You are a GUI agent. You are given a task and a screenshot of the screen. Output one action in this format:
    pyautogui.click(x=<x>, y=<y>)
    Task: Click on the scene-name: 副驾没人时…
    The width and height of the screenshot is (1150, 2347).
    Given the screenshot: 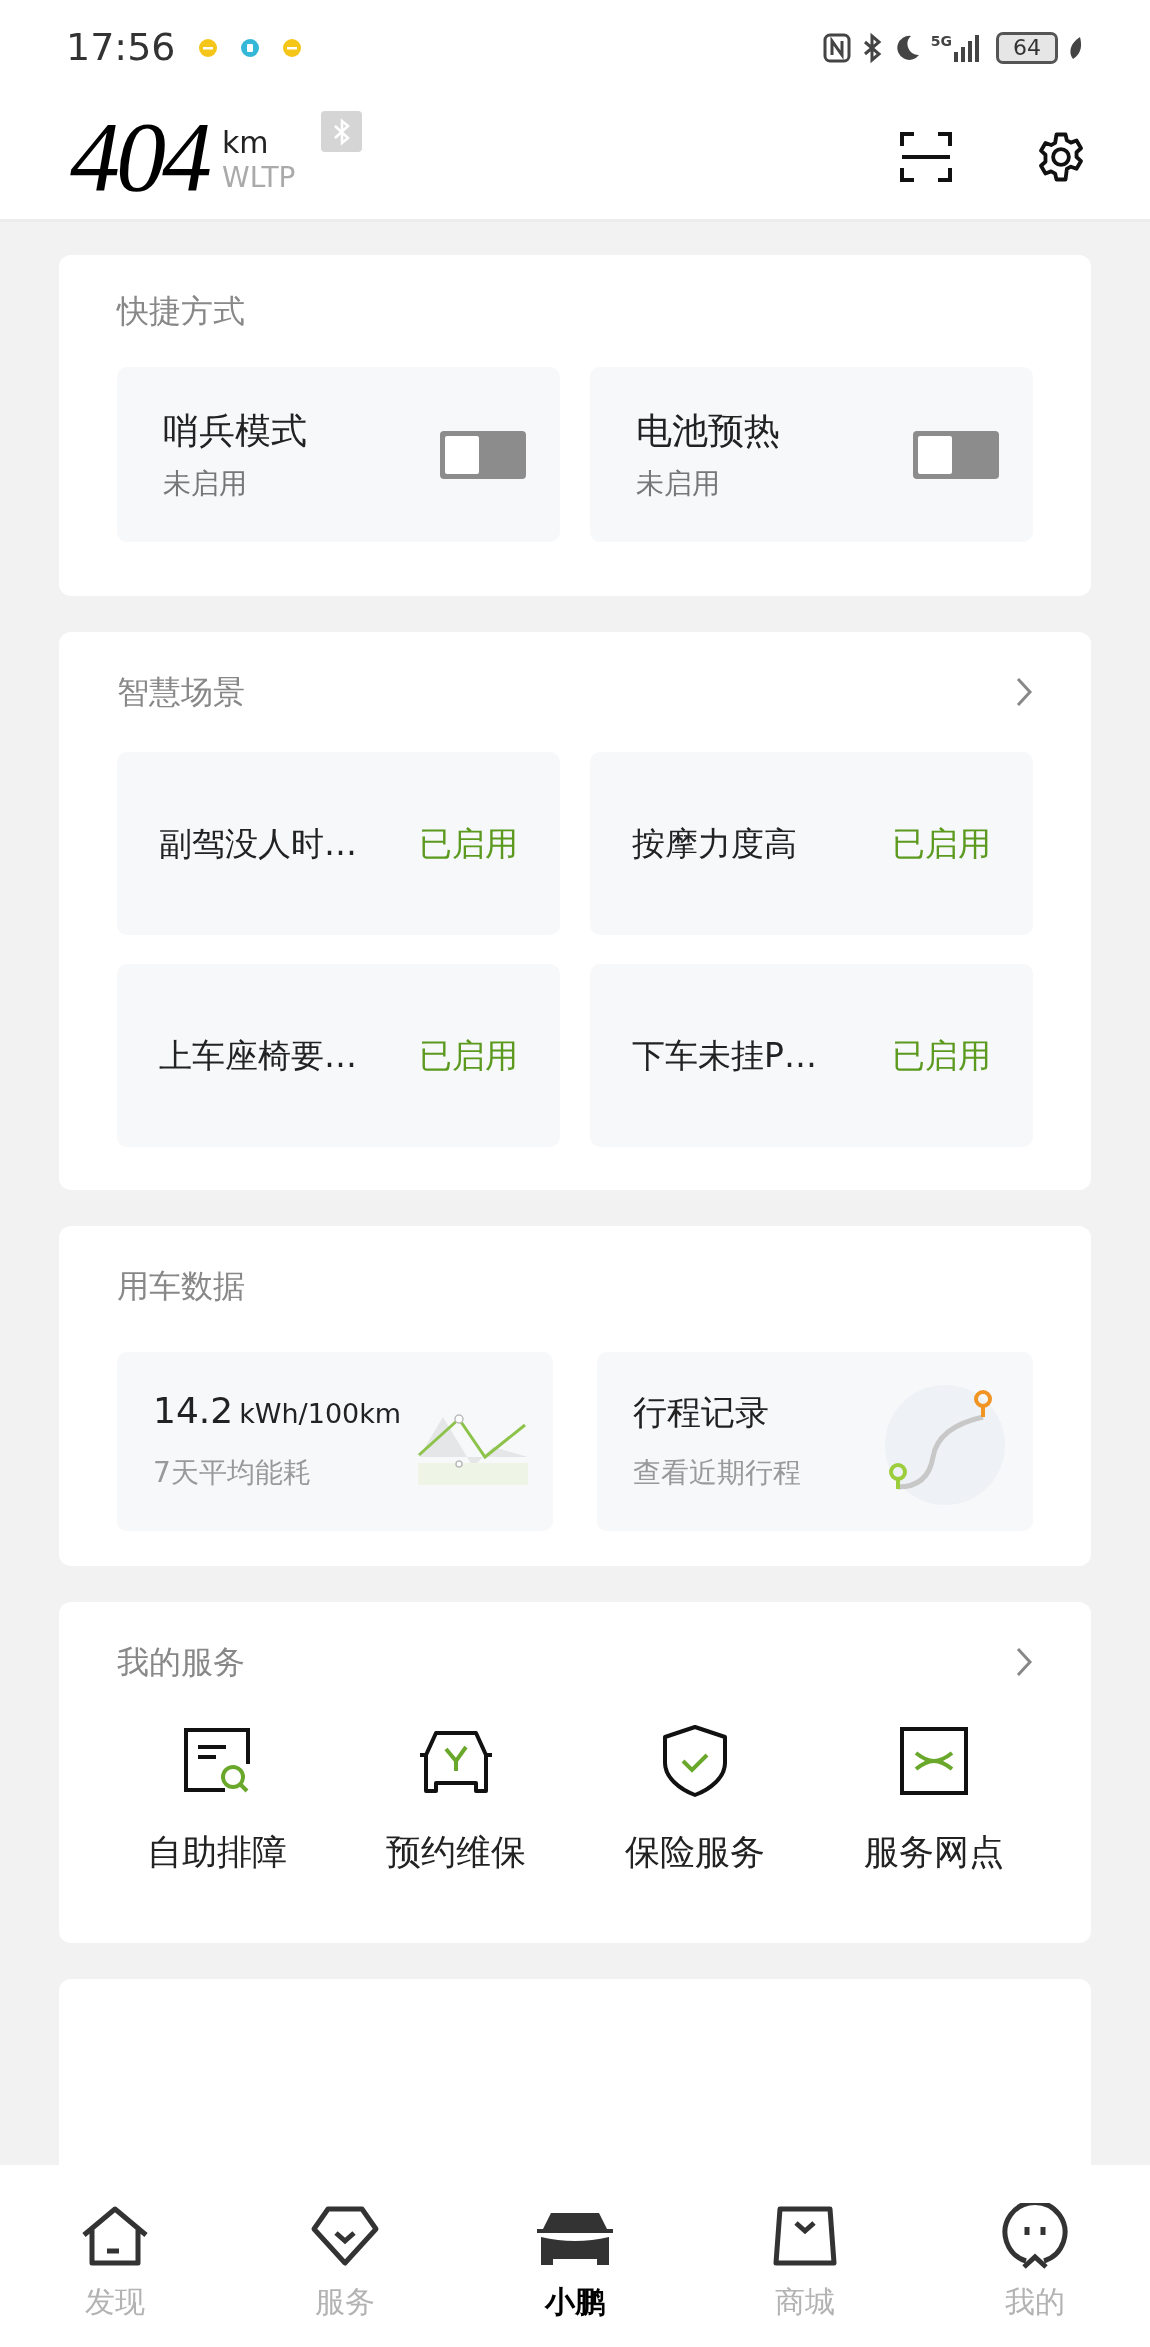 What is the action you would take?
    pyautogui.click(x=258, y=843)
    